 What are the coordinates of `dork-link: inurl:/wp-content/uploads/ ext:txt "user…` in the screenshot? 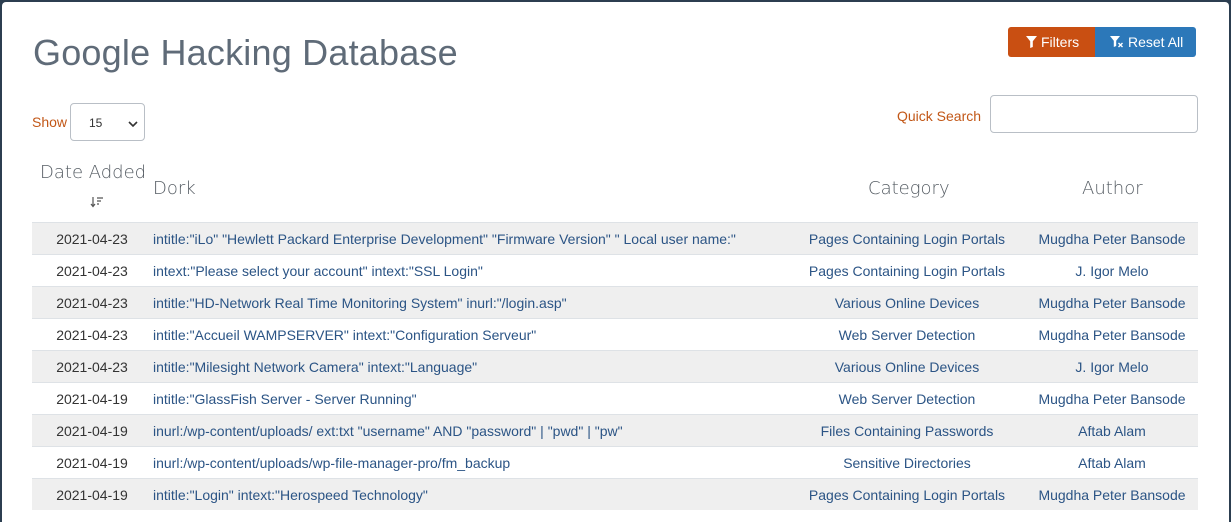 It's located at (388, 431).